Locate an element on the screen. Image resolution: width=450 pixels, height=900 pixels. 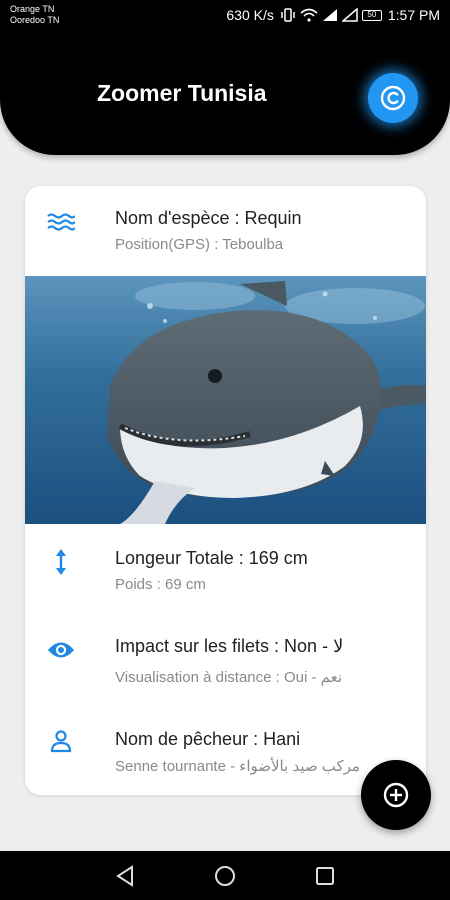
app-header: Zoomer Tunisia is located at coordinates (225, 93).